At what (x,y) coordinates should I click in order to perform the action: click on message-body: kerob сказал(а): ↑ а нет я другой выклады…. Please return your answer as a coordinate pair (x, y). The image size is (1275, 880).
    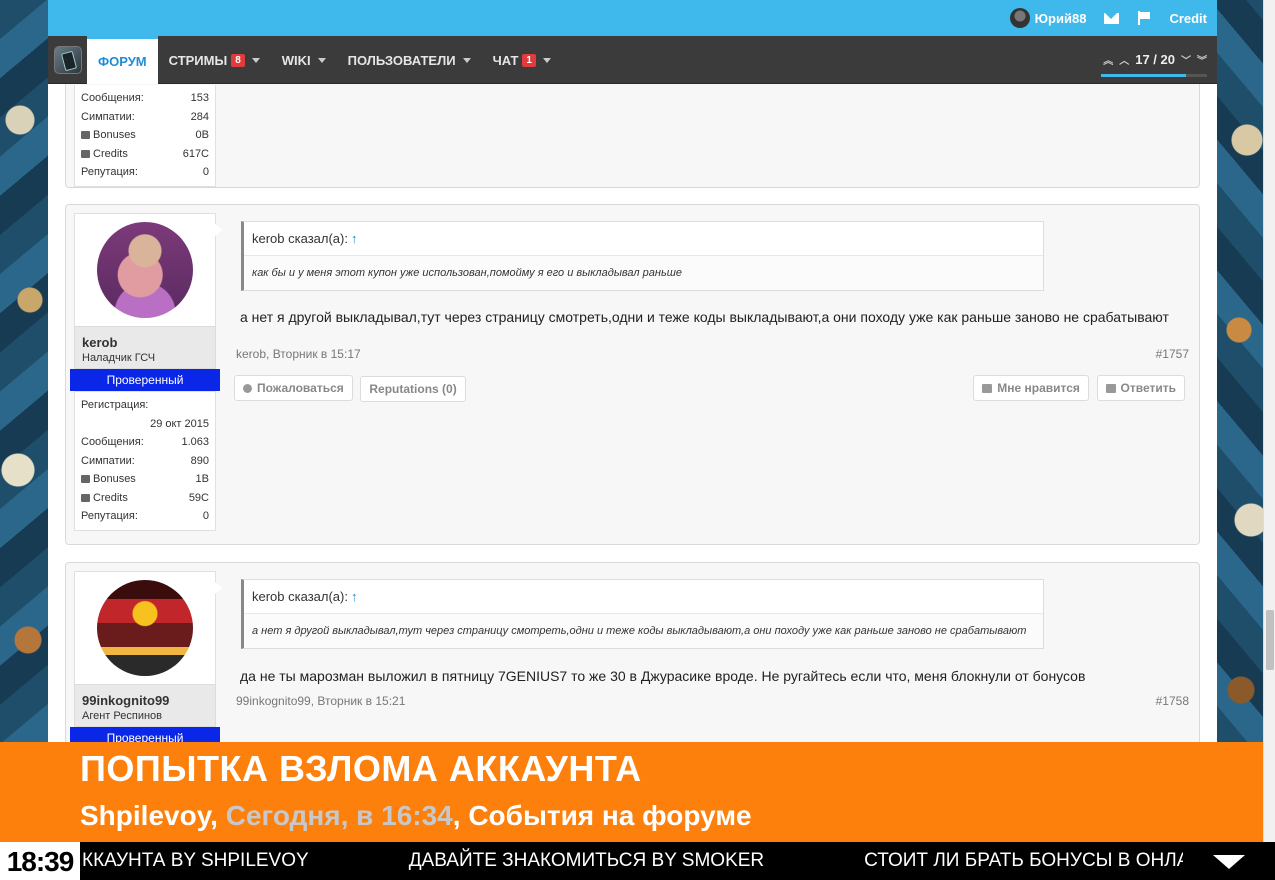
    Looking at the image, I should click on (711, 643).